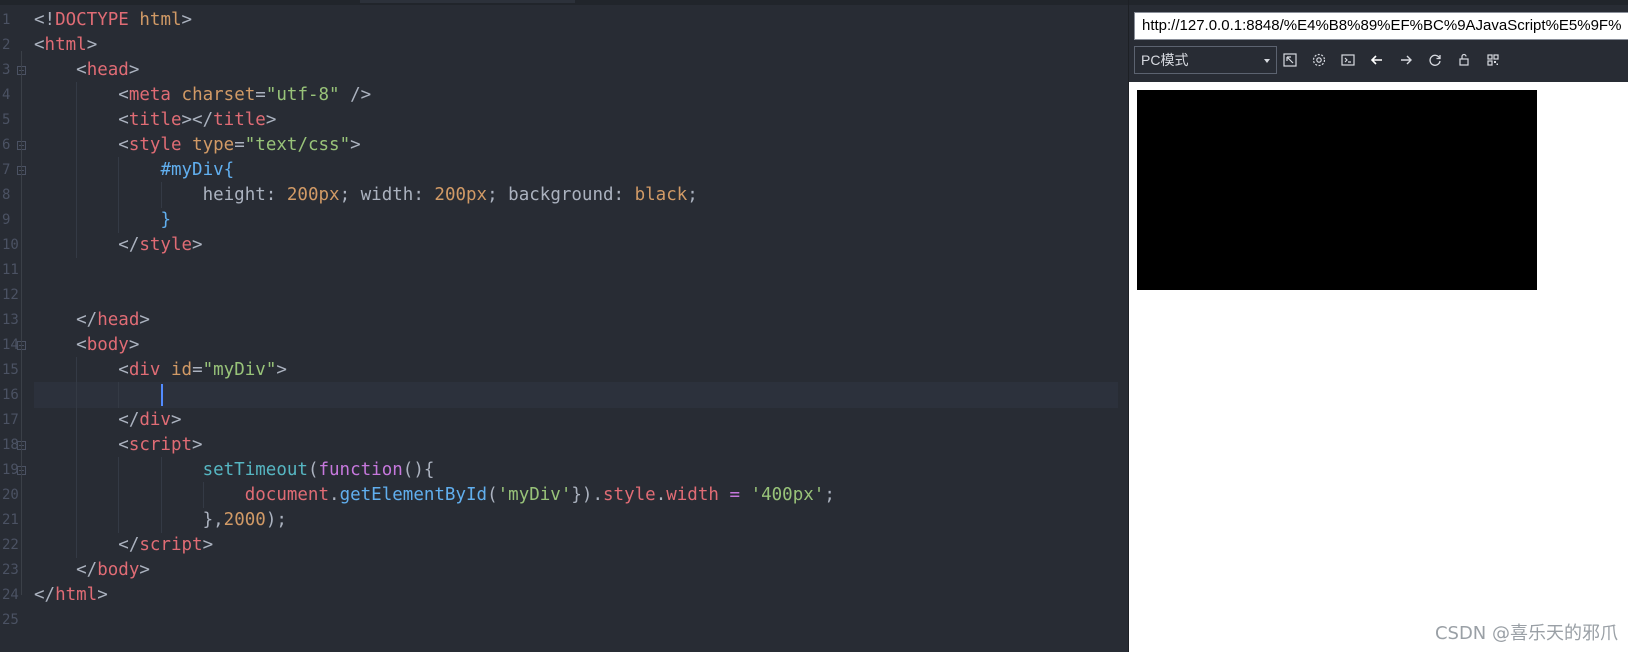  I want to click on code-token: 200px, so click(313, 195).